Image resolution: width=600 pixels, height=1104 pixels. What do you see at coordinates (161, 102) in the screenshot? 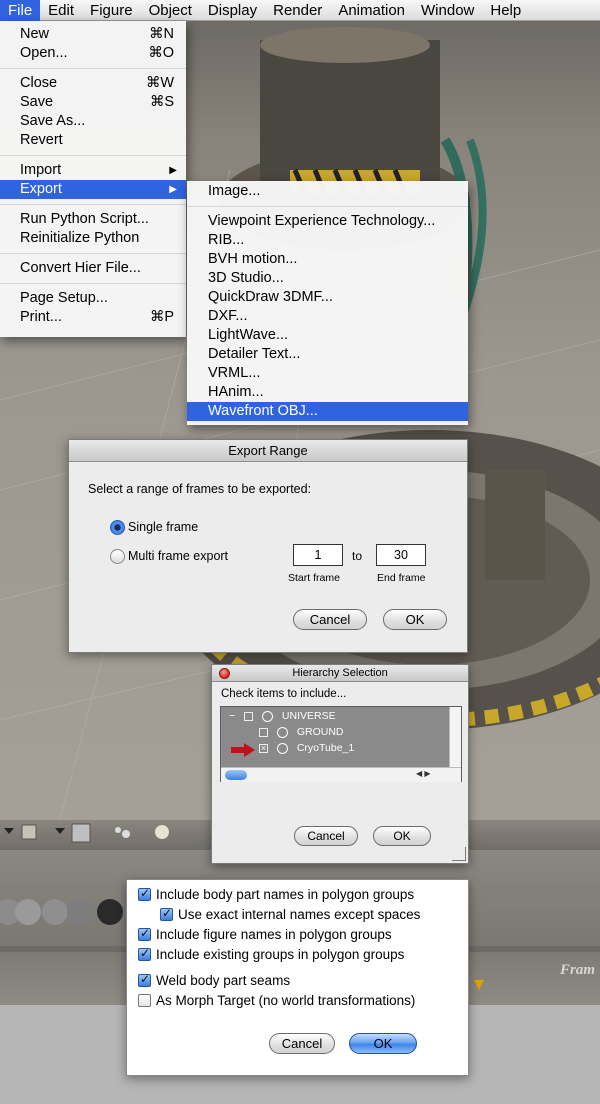
I see `shortcut: ⌘S` at bounding box center [161, 102].